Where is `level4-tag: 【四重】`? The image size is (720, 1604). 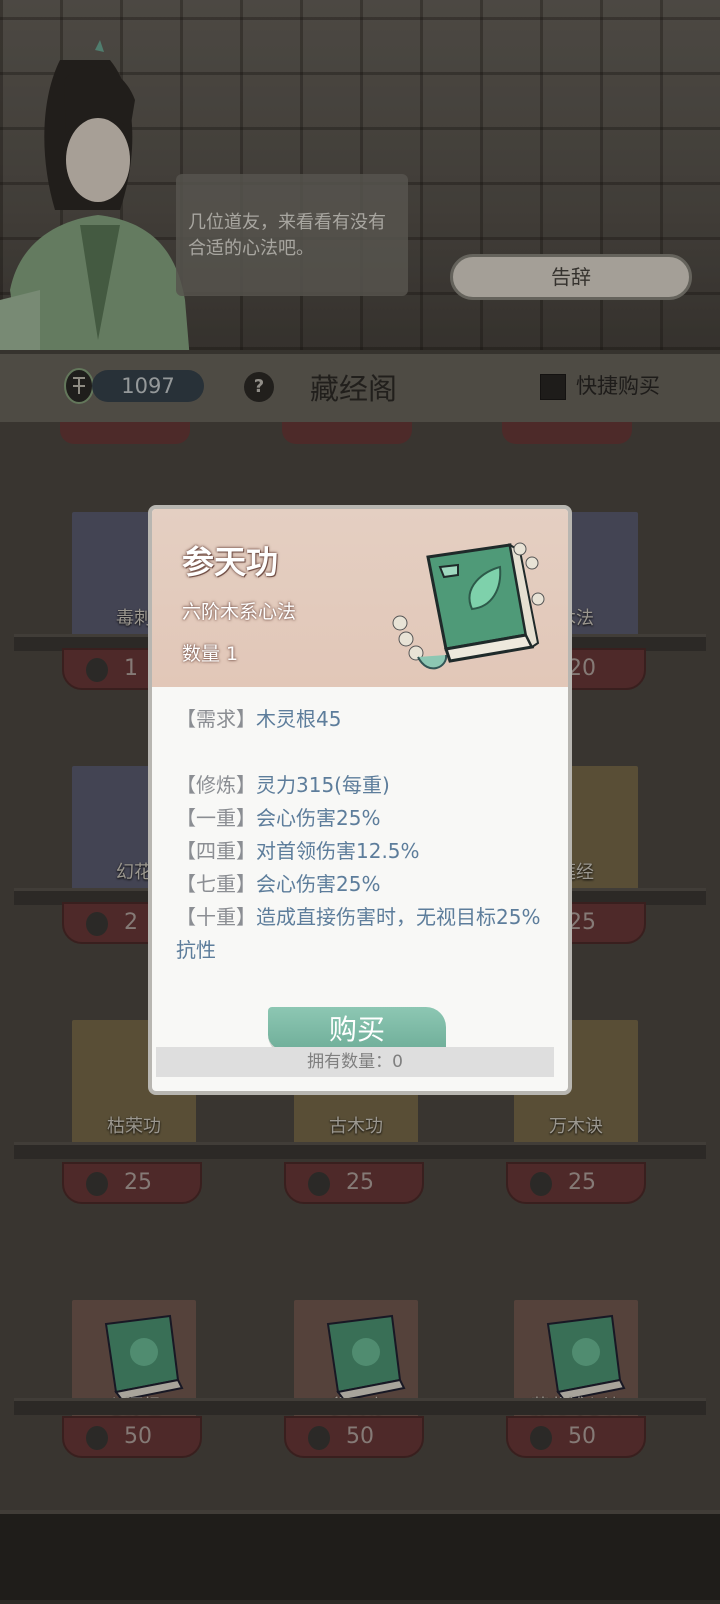
level4-tag: 【四重】 is located at coordinates (216, 851).